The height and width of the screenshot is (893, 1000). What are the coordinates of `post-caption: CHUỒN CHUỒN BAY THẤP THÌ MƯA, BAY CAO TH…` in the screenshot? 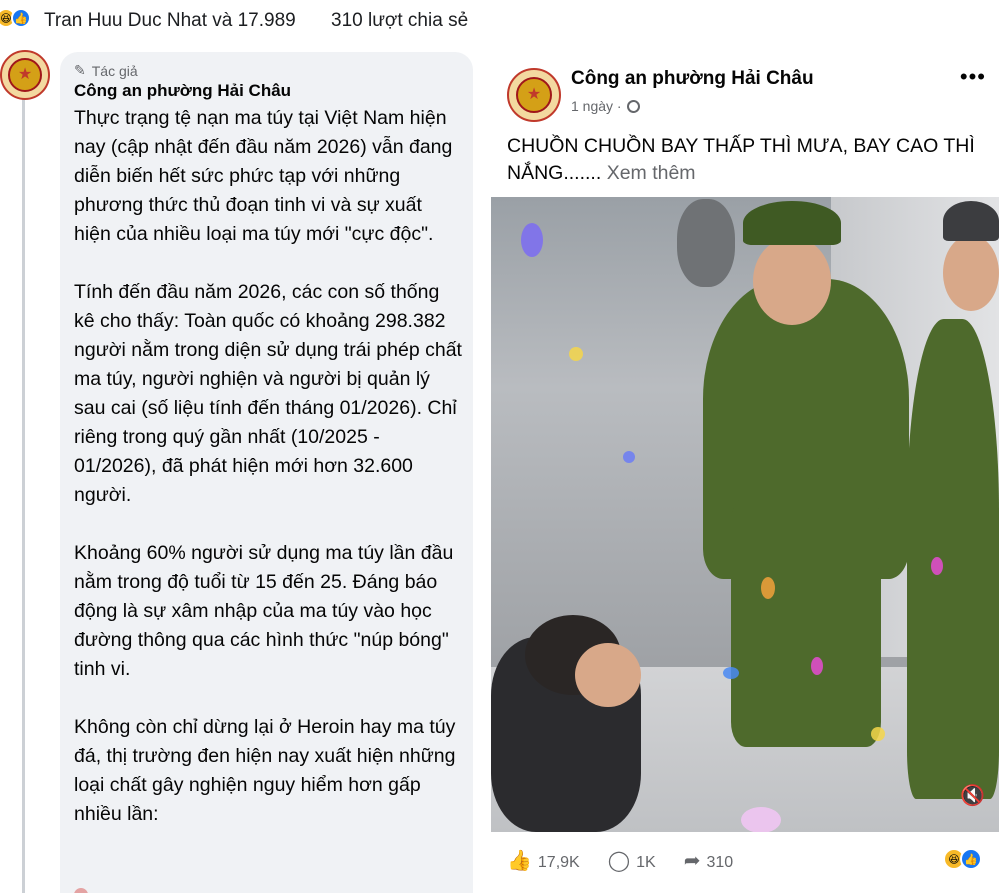 It's located at (747, 160).